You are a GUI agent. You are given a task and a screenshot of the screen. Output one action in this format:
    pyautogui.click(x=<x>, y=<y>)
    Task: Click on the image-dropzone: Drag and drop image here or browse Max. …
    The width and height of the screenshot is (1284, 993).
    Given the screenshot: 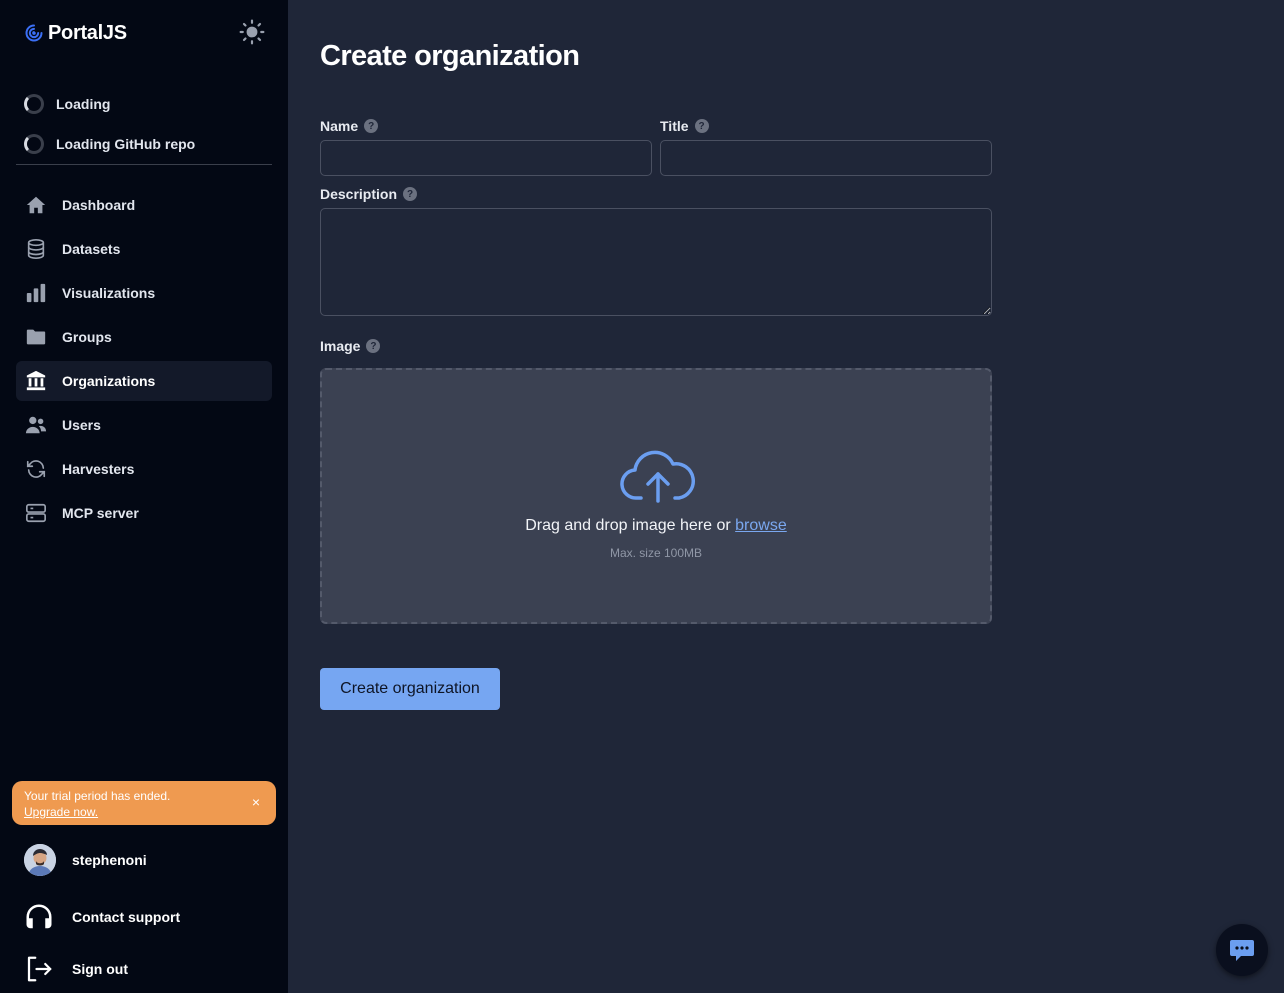 What is the action you would take?
    pyautogui.click(x=656, y=496)
    